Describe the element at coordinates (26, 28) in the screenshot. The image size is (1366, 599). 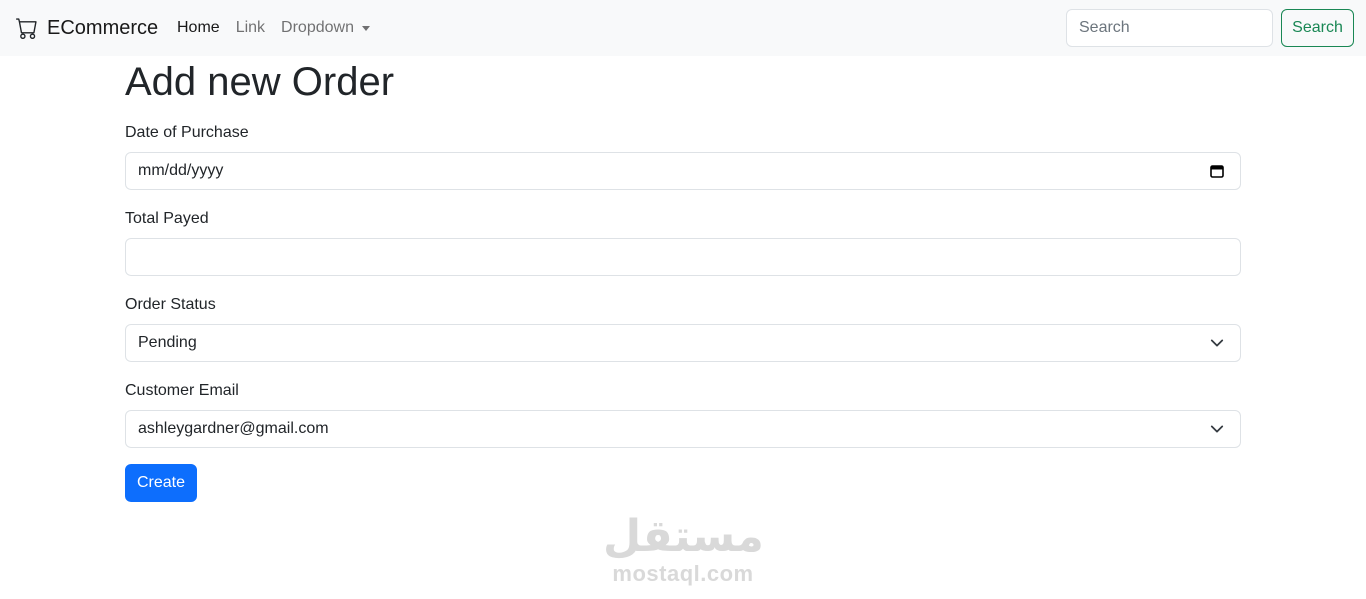
I see `cart-icon` at that location.